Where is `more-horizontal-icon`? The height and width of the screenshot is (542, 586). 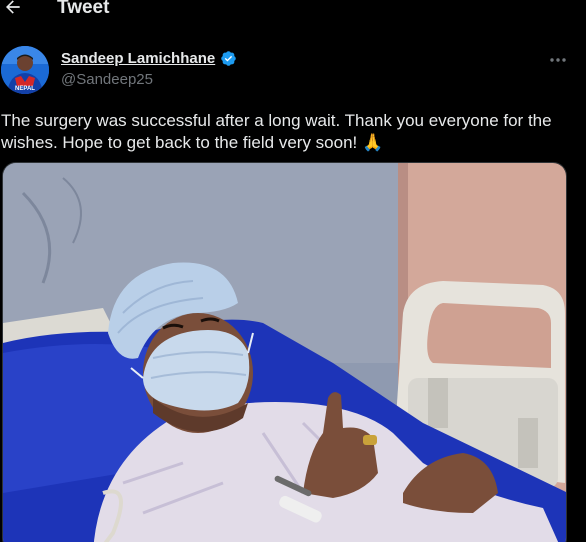 more-horizontal-icon is located at coordinates (558, 60).